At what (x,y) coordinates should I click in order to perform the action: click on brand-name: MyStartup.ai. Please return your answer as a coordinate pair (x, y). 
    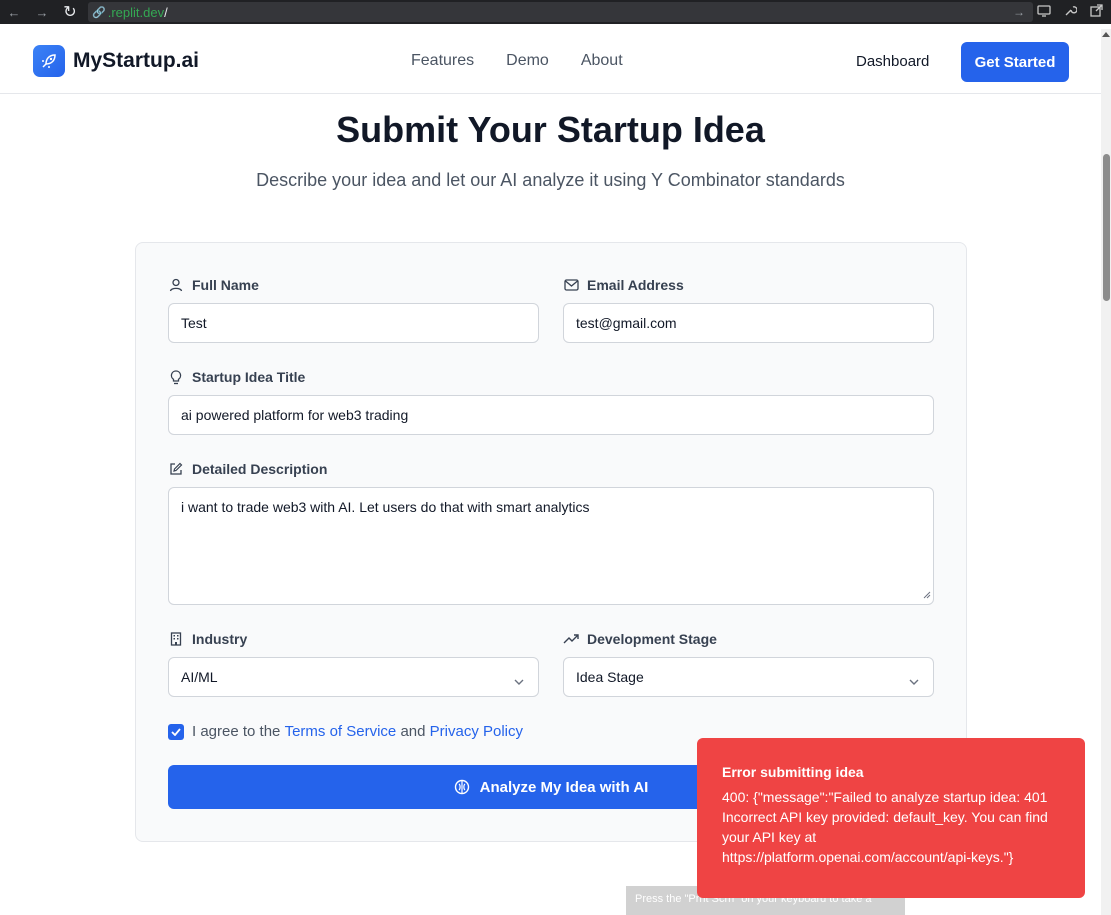
    Looking at the image, I should click on (136, 60).